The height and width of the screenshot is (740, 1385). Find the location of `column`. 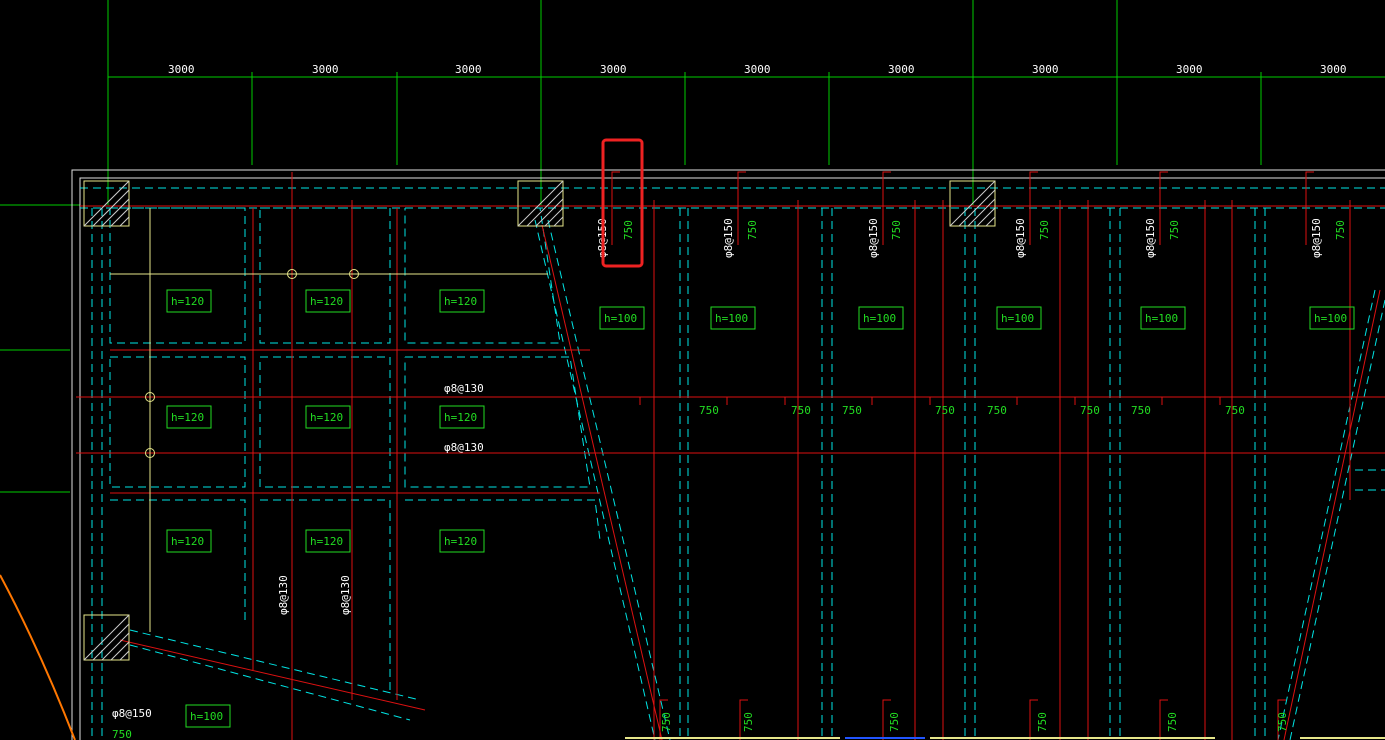

column is located at coordinates (106, 637).